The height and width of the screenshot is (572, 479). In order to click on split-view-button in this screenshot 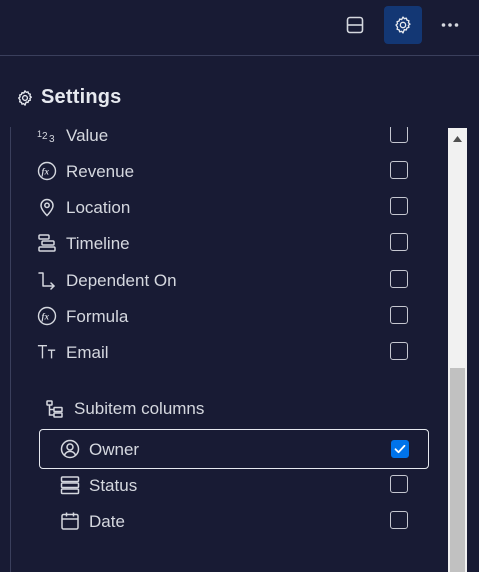, I will do `click(355, 25)`.